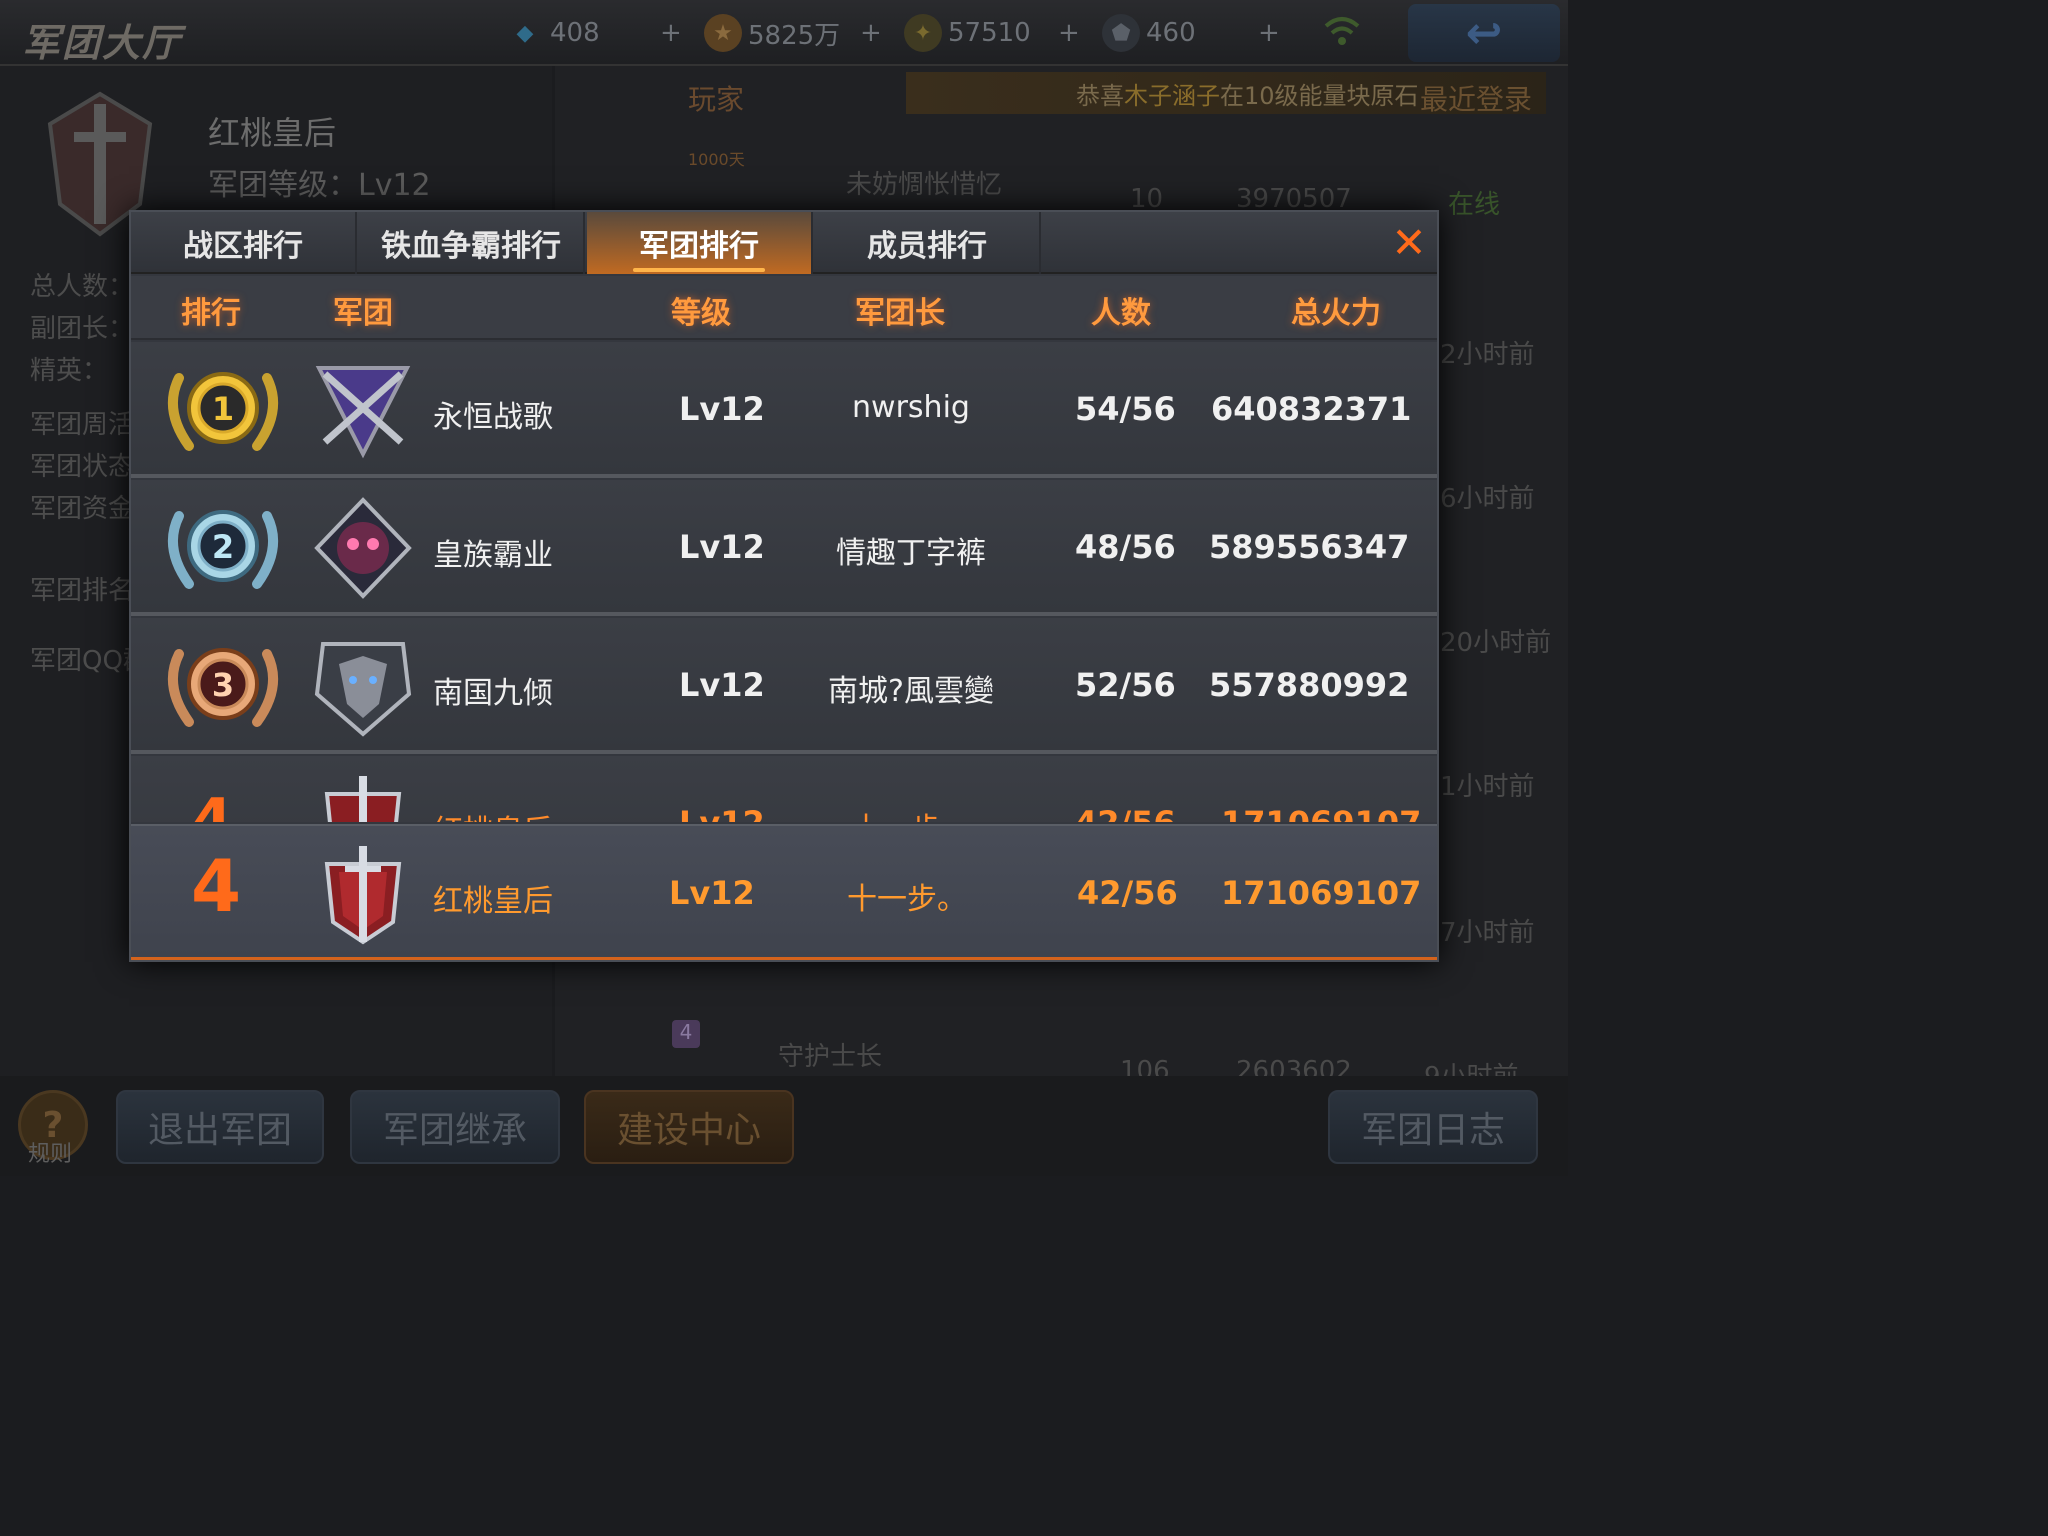 This screenshot has height=1536, width=2048. Describe the element at coordinates (82, 591) in the screenshot. I see `guild-rank-label: 军团排名` at that location.